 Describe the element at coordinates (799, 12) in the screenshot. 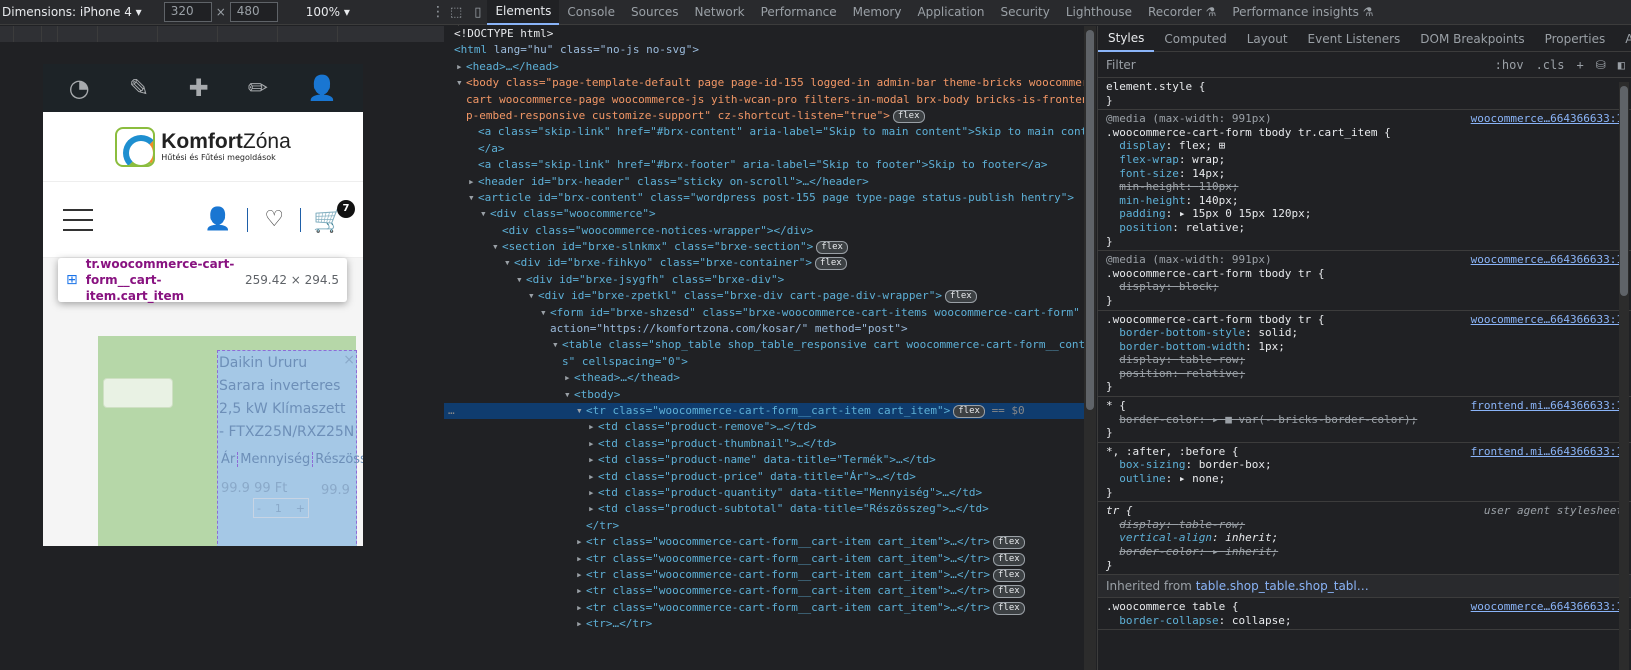

I see `tab-performance: Performance` at that location.